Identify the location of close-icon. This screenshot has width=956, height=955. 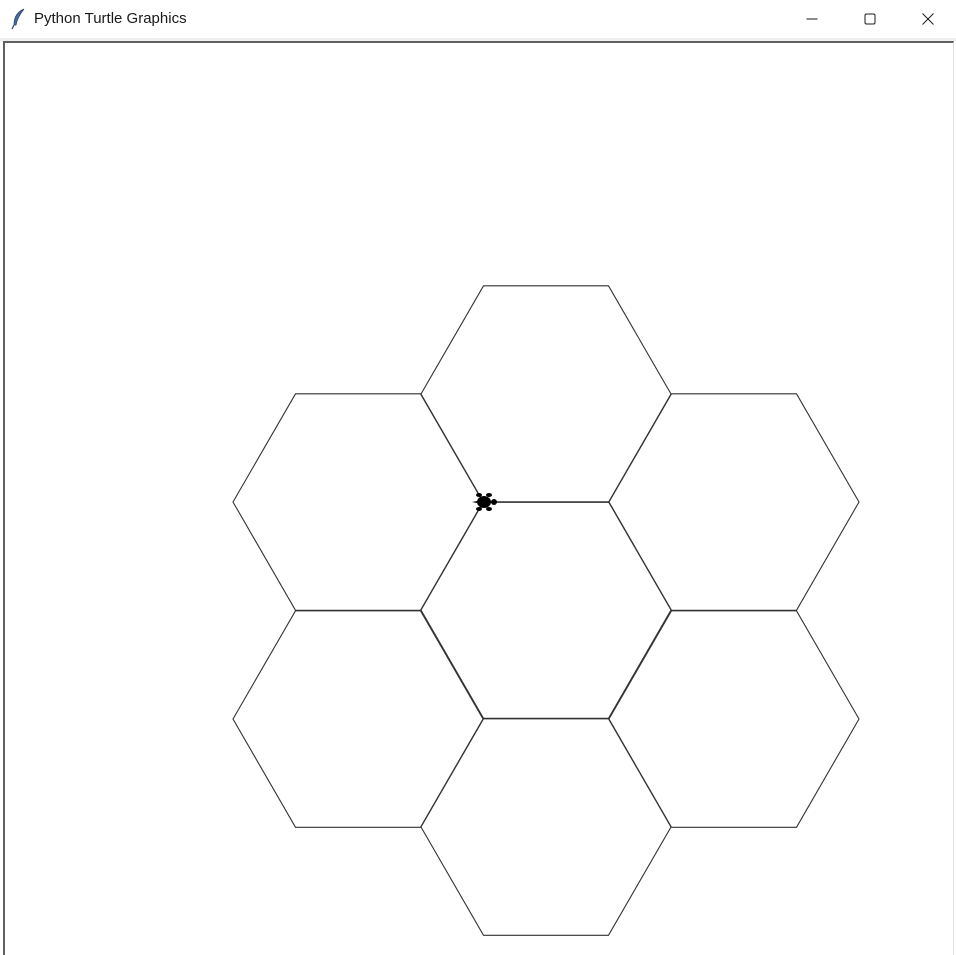
(928, 19).